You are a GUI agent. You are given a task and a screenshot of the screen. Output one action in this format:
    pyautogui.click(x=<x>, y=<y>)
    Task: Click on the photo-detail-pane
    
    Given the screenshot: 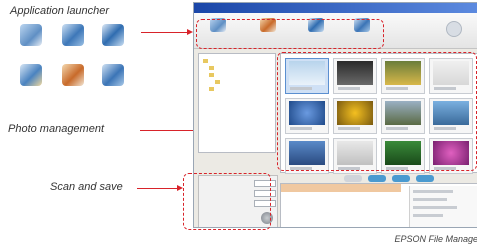 What is the action you would take?
    pyautogui.click(x=378, y=205)
    